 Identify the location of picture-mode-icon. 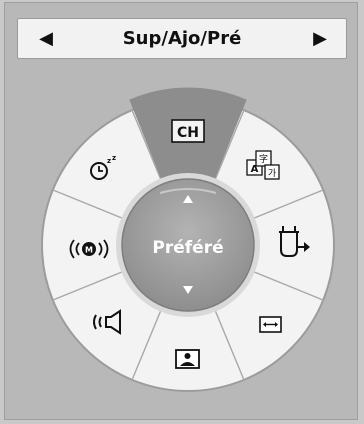
(187, 359).